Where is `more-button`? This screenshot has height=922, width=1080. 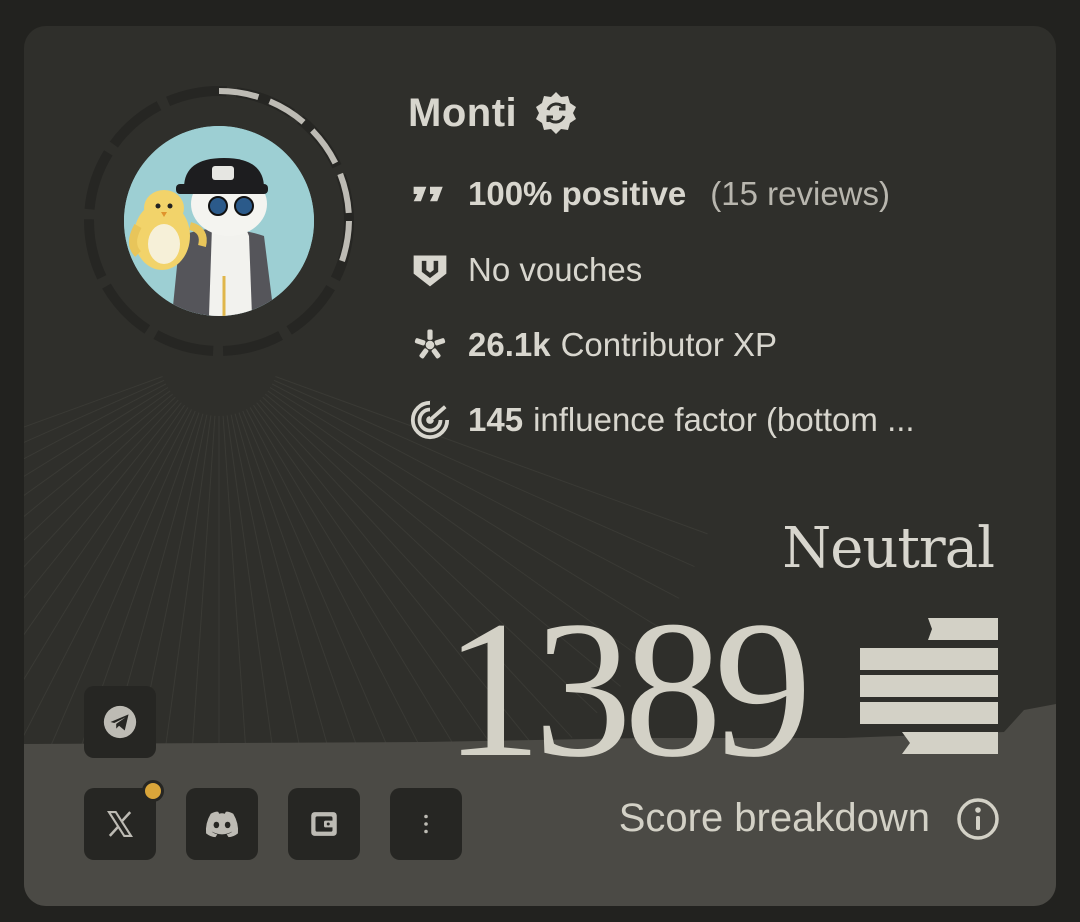 more-button is located at coordinates (426, 824).